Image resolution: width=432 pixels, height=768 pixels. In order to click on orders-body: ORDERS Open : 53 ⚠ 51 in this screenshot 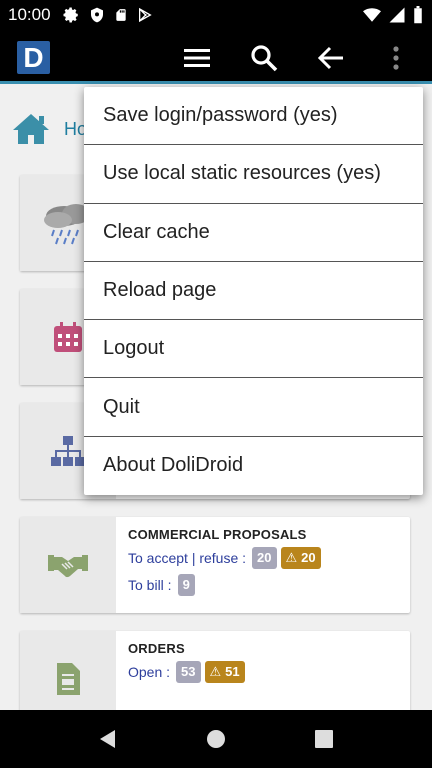, I will do `click(186, 662)`.